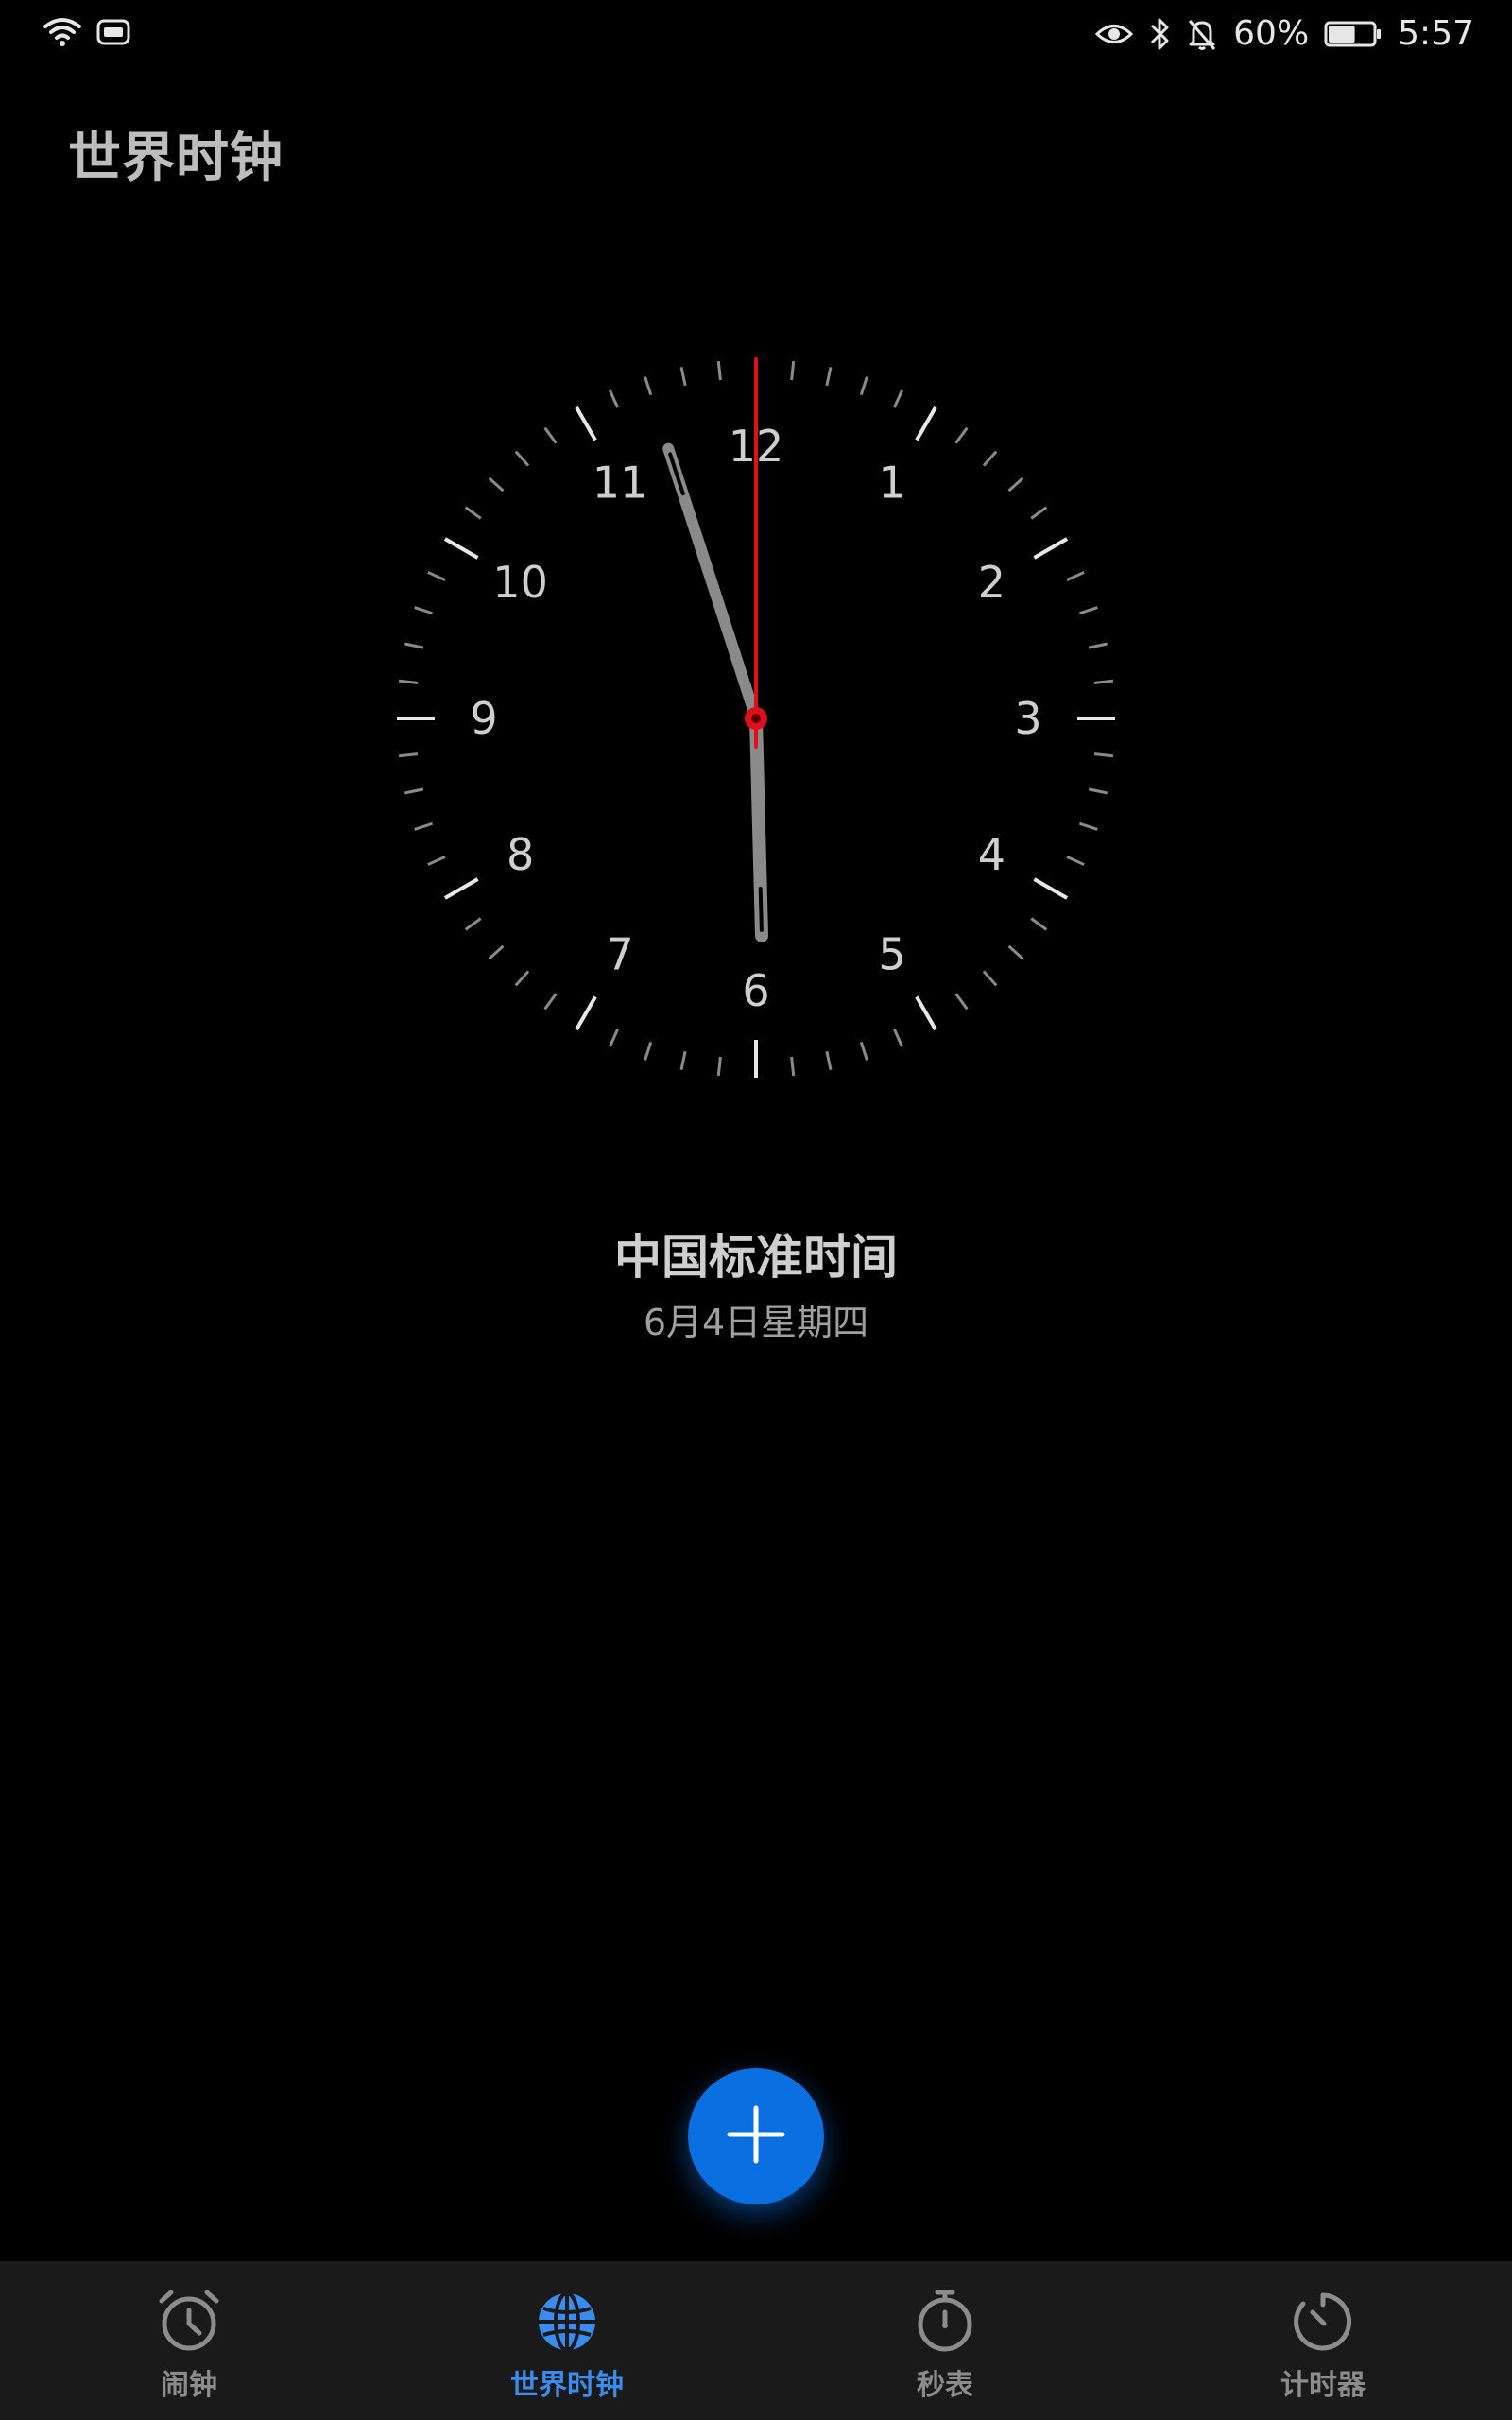 Image resolution: width=1512 pixels, height=2420 pixels. What do you see at coordinates (891, 953) in the screenshot?
I see `clock-numeral: 5` at bounding box center [891, 953].